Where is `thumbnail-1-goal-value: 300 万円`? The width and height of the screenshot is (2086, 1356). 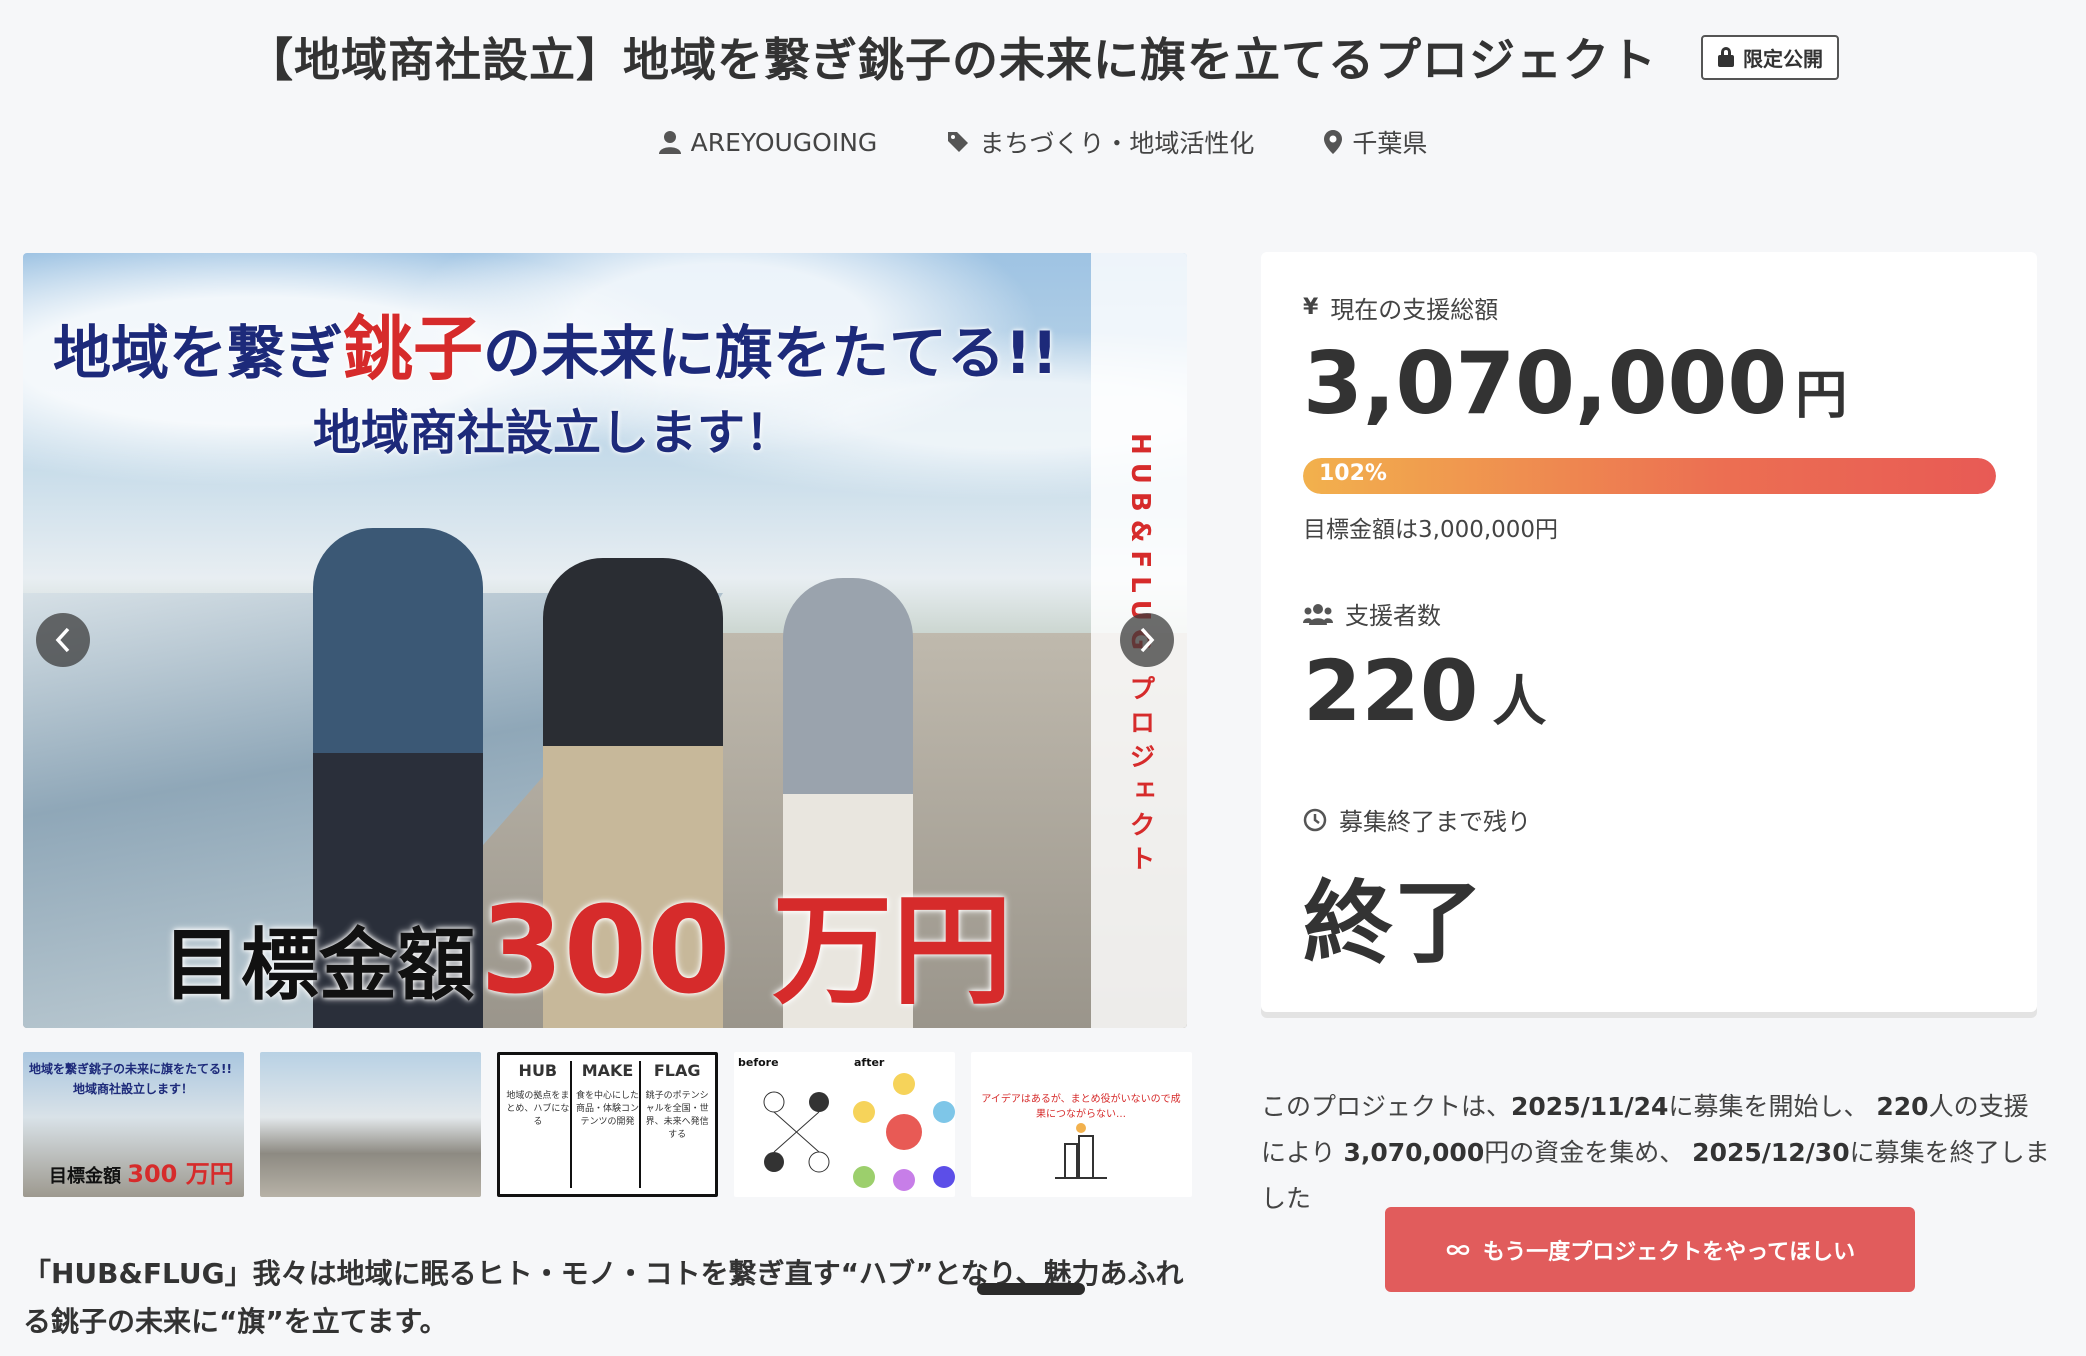
thumbnail-1-goal-value: 300 万円 is located at coordinates (180, 1174).